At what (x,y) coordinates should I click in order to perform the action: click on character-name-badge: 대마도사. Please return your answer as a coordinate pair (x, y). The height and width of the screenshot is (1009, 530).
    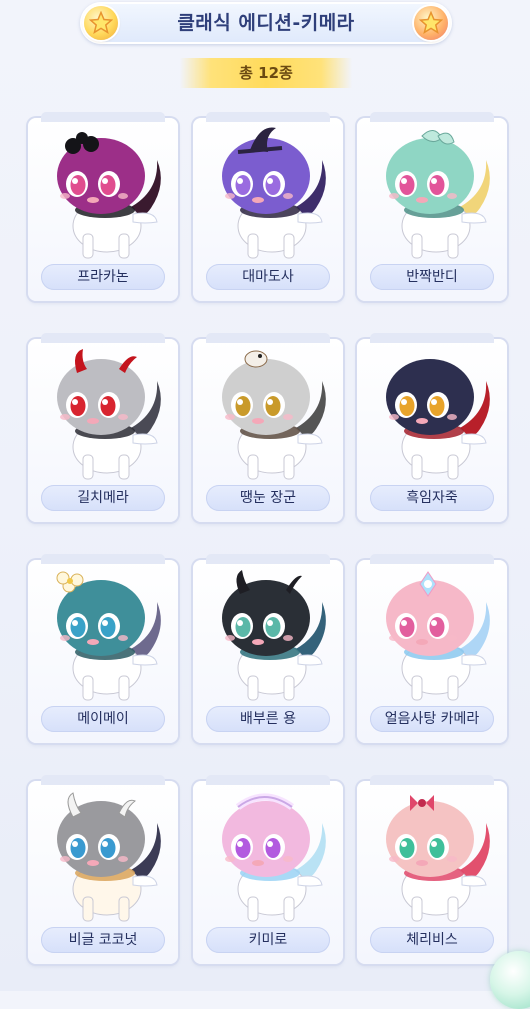
    Looking at the image, I should click on (268, 277).